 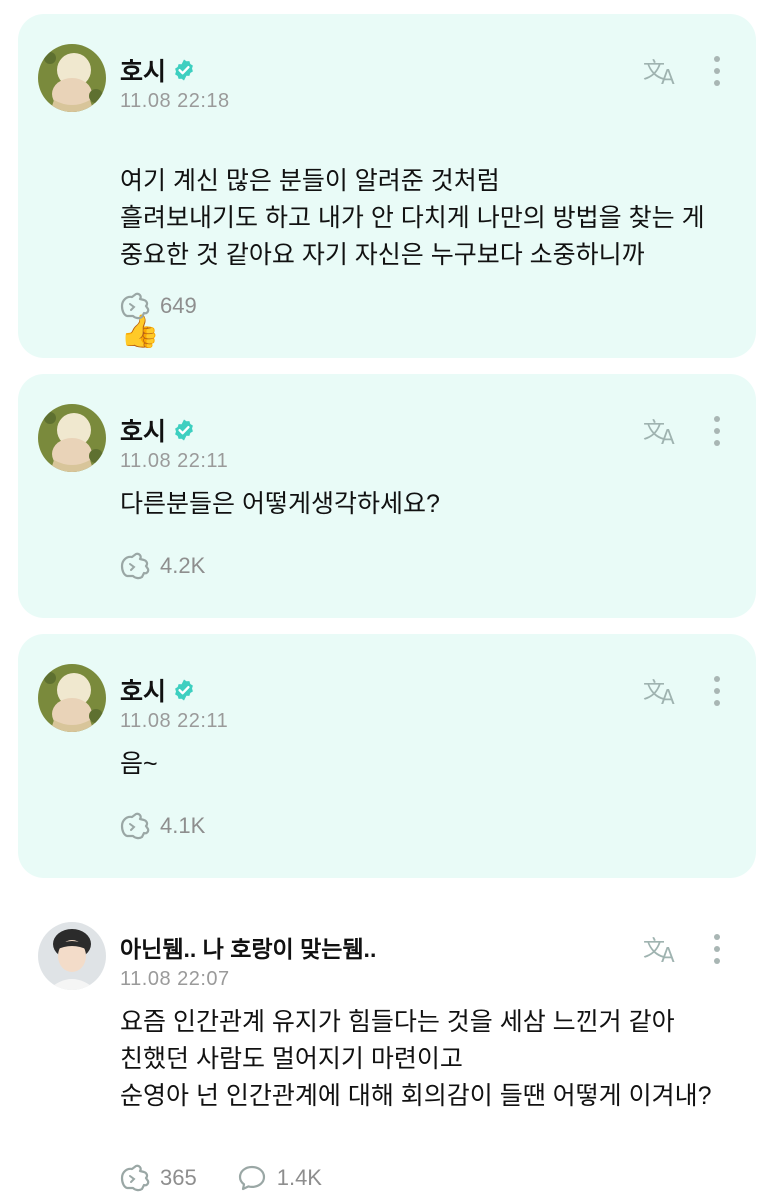 What do you see at coordinates (220, 1178) in the screenshot?
I see `comment-stats: 365 1.4K` at bounding box center [220, 1178].